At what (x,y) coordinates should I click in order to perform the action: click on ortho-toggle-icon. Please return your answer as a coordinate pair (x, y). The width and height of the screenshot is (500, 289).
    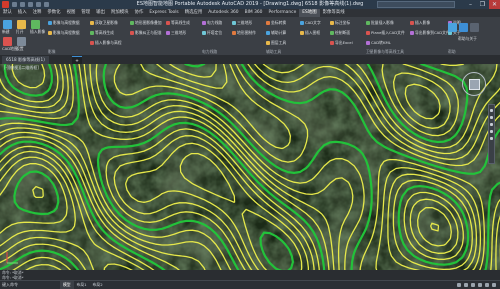
    Looking at the image, I should click on (473, 285).